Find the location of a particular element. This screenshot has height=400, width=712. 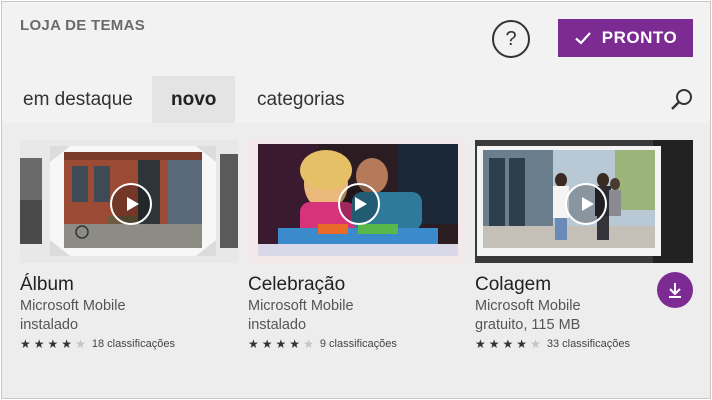

rating: ★ ★ ★ ★ ★ 9 classificações is located at coordinates (357, 344).